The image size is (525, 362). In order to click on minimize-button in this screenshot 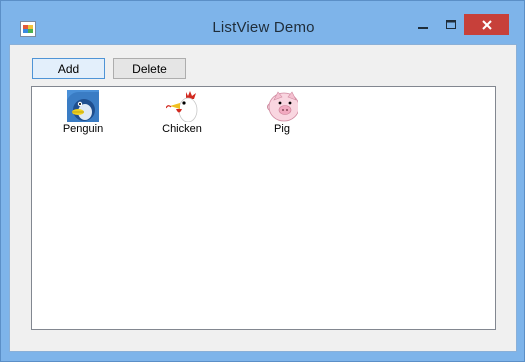, I will do `click(423, 24)`.